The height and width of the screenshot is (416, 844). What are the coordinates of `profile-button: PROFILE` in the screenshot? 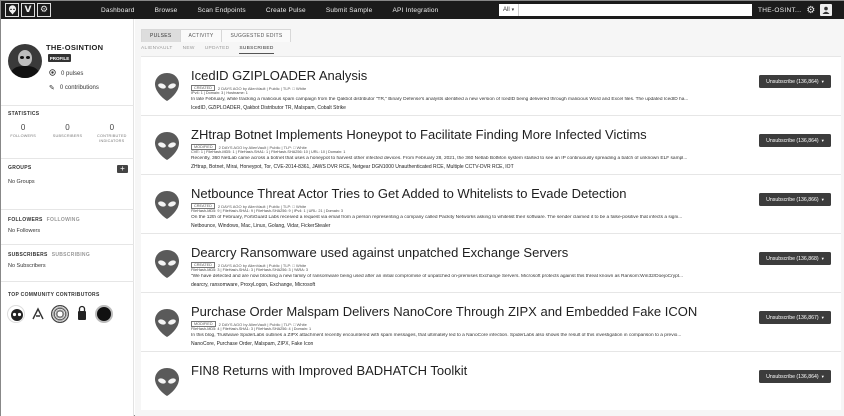 It's located at (59, 58).